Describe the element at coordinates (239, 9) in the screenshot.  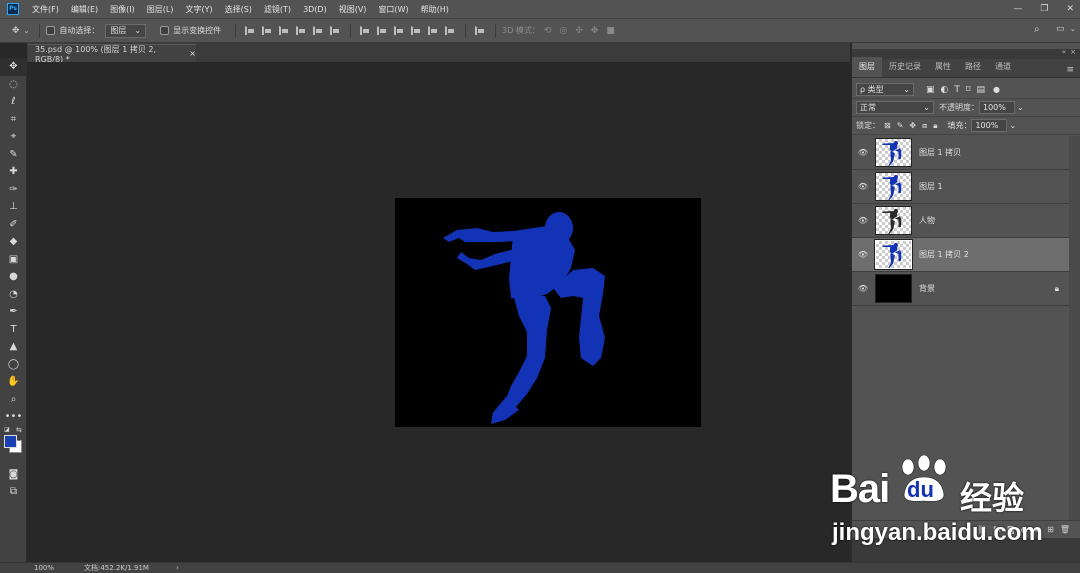
I see `menu-select: 选择(S)` at that location.